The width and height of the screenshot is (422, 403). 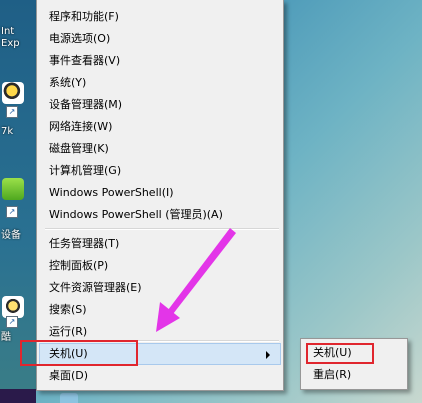 I want to click on menu-item-powershell: Windows PowerShell(I), so click(x=160, y=193).